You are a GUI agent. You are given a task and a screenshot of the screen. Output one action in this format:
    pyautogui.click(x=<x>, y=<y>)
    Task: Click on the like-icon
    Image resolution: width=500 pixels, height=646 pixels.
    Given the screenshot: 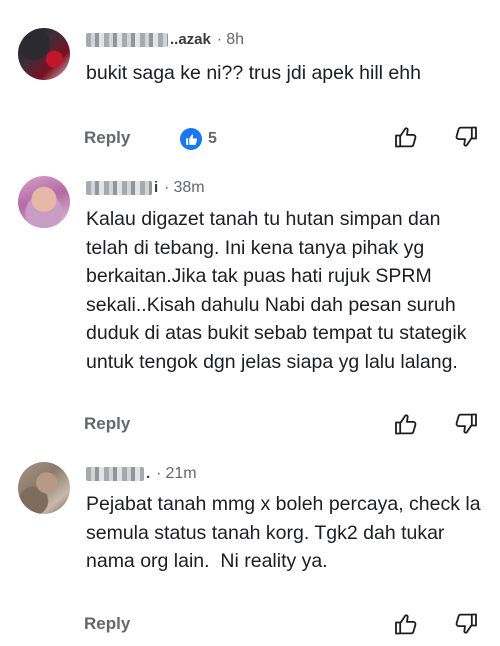 What is the action you would take?
    pyautogui.click(x=191, y=139)
    